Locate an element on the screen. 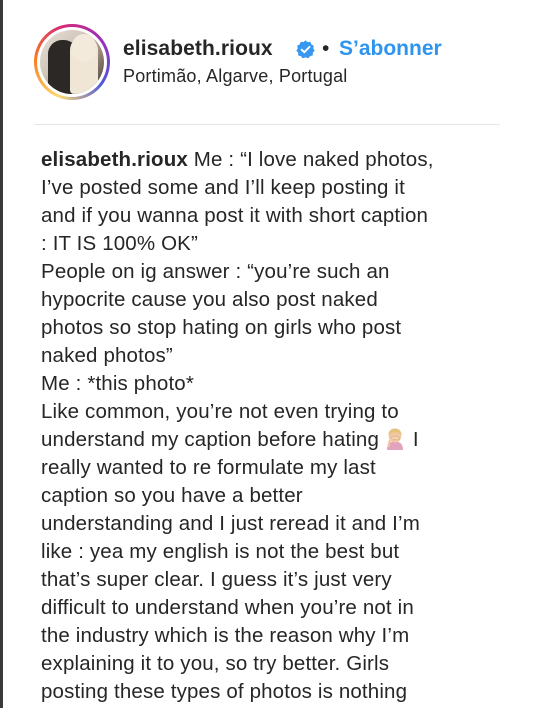 This screenshot has width=536, height=708. avatar-hair is located at coordinates (84, 48).